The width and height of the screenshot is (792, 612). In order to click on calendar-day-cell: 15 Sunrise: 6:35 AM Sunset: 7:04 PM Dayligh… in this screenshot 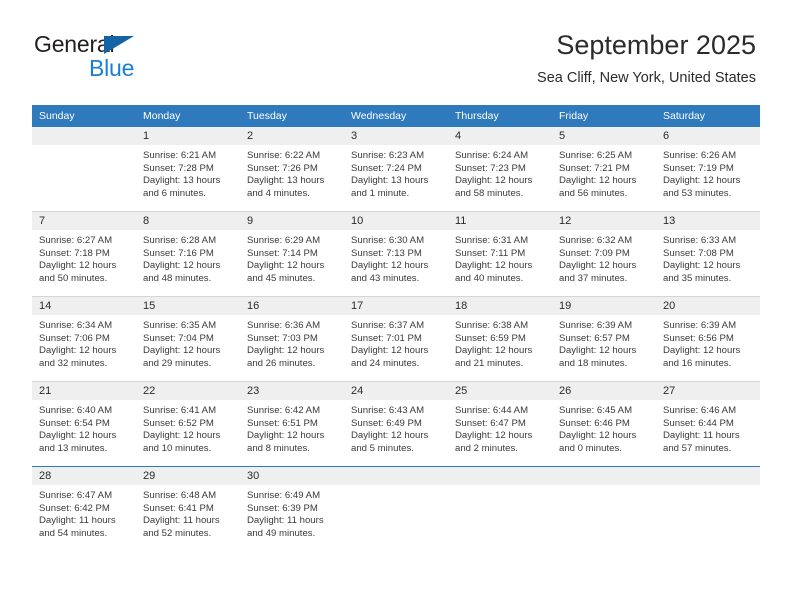, I will do `click(188, 339)`.